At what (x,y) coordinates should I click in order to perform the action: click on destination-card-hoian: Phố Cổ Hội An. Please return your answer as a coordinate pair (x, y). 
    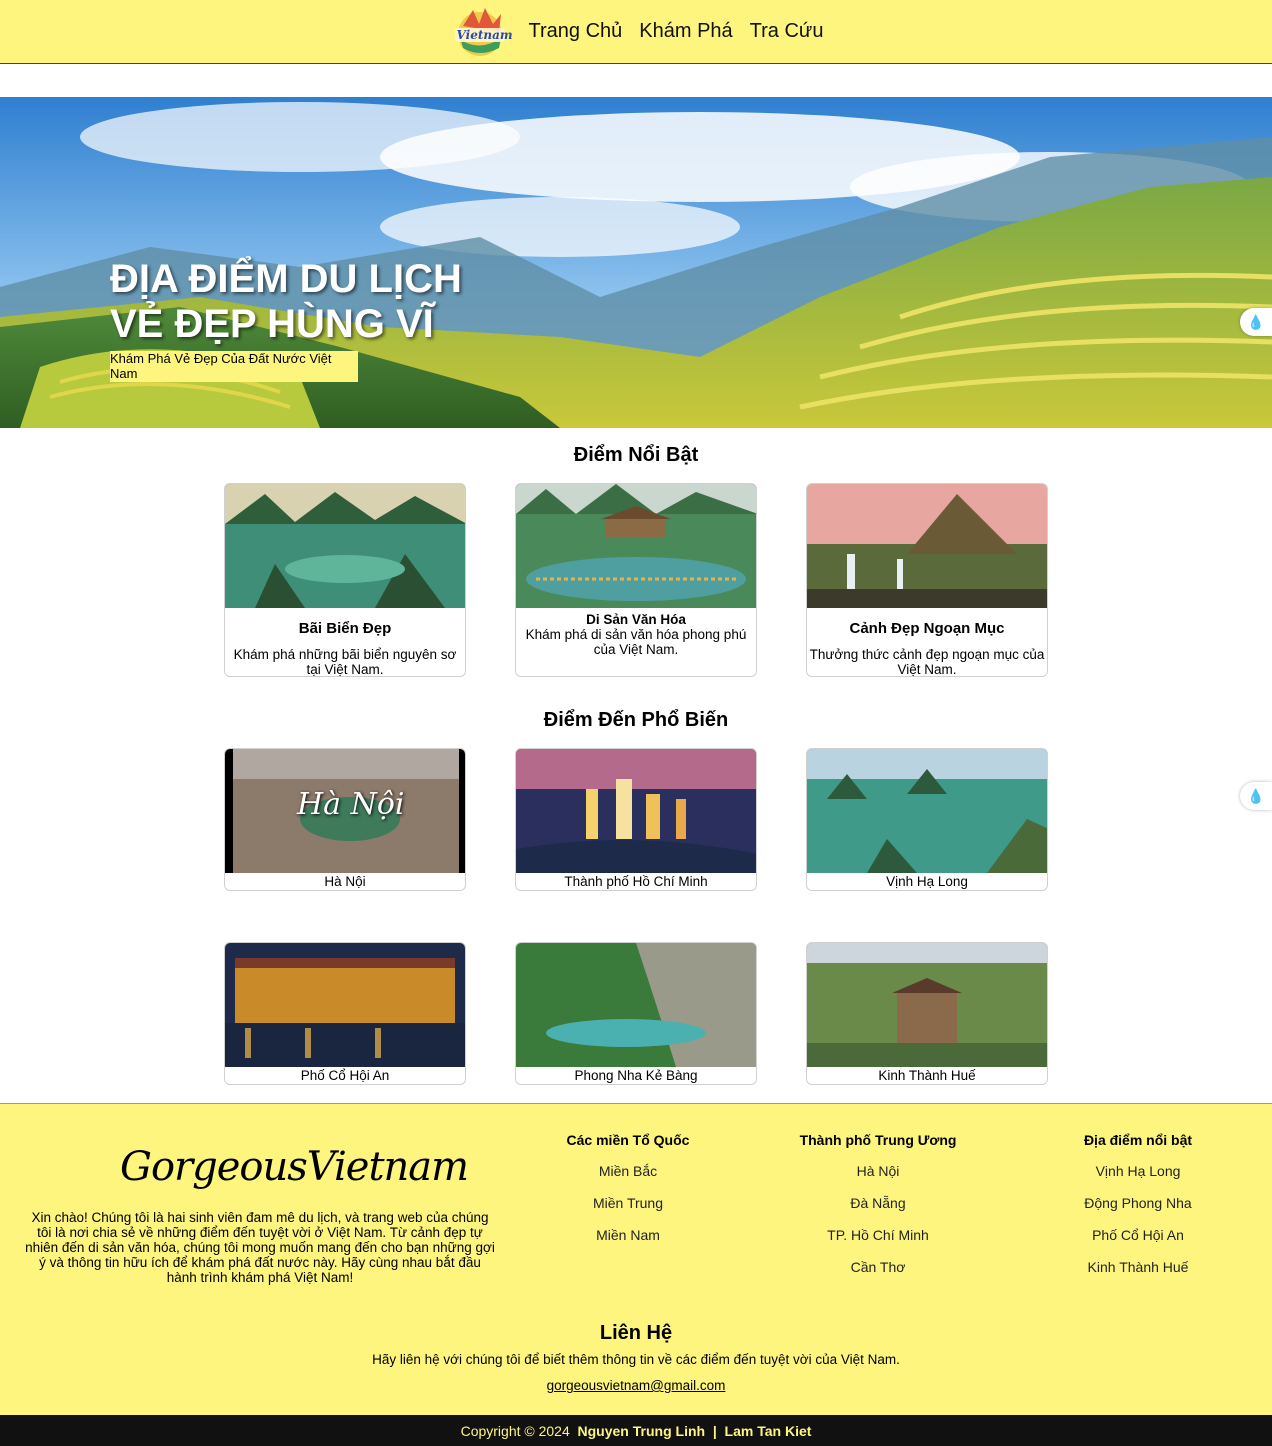
    Looking at the image, I should click on (345, 1013).